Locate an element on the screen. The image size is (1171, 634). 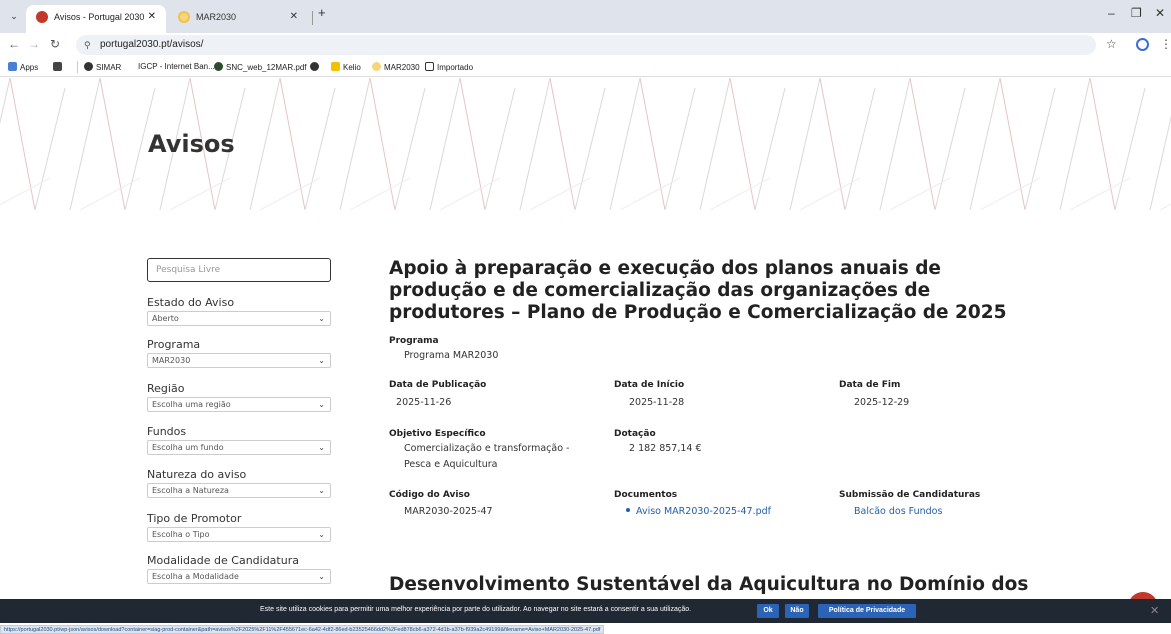
back-icon: ← is located at coordinates (14, 44).